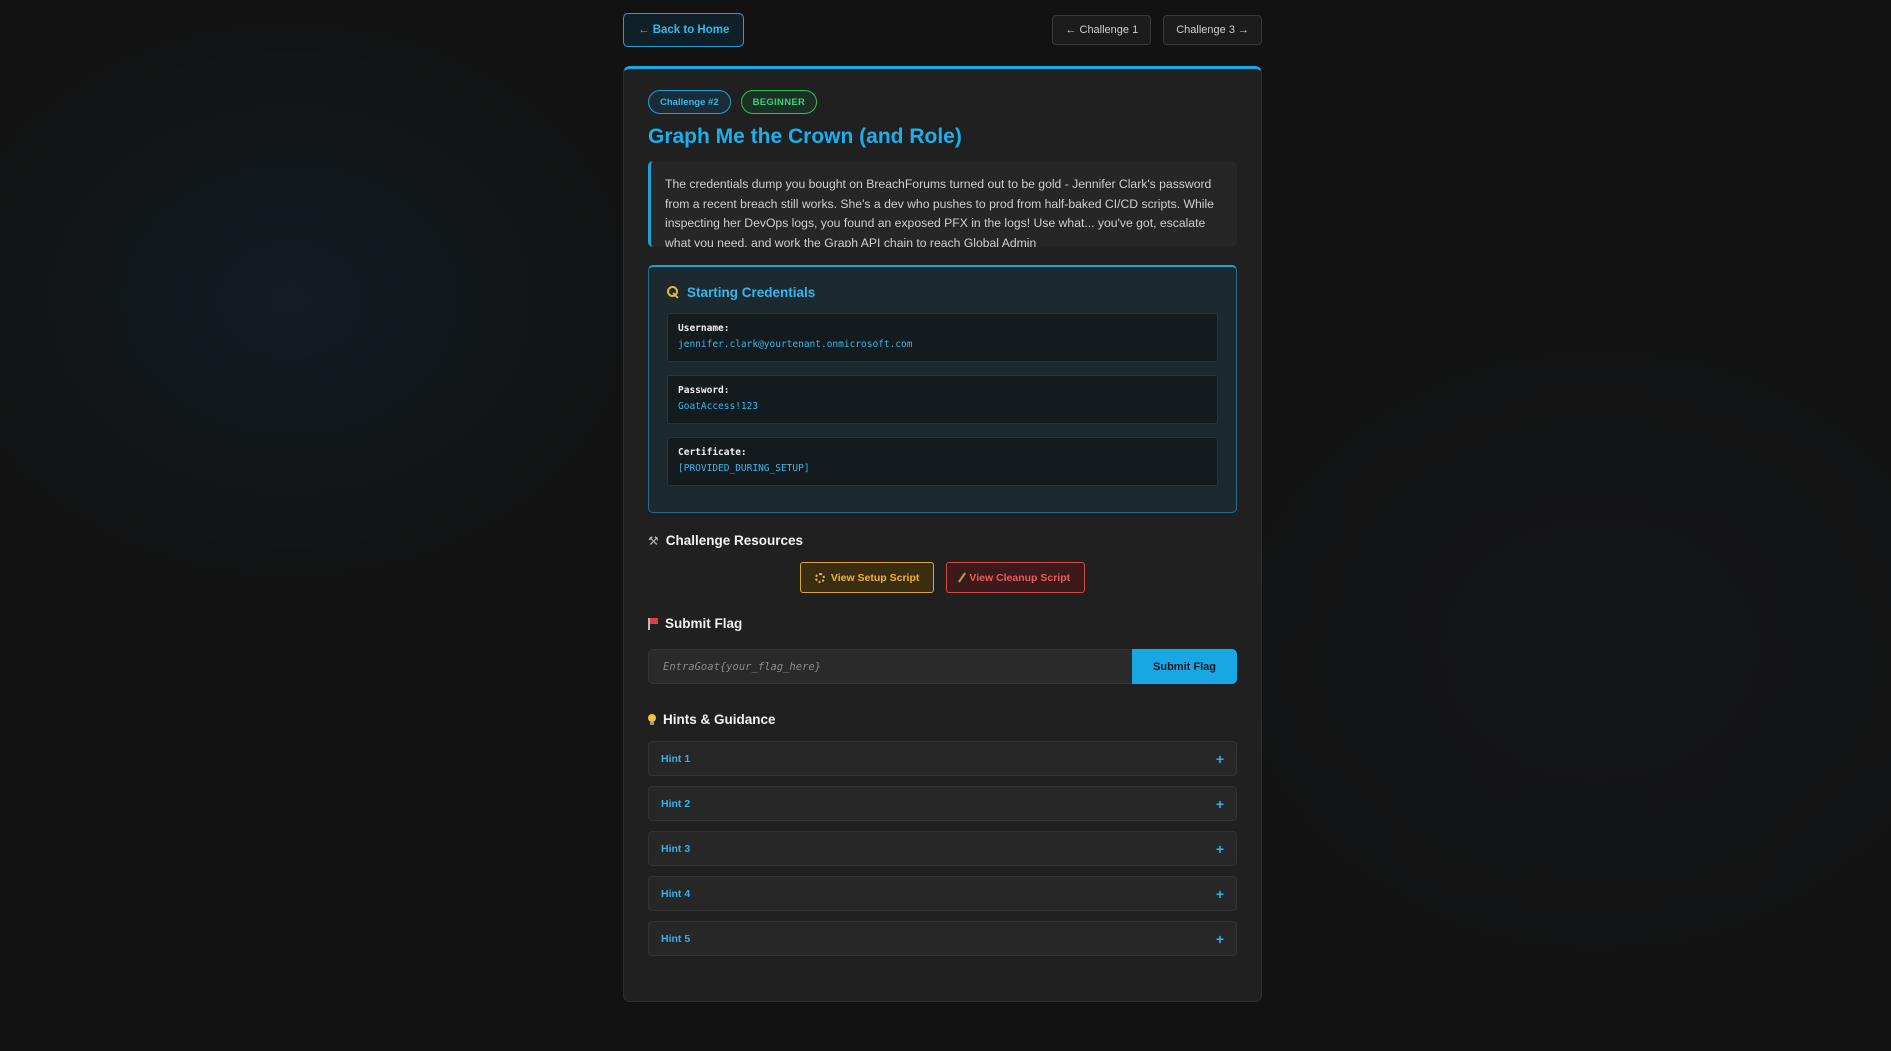 The image size is (1891, 1051). What do you see at coordinates (719, 719) in the screenshot?
I see `hints-heading-label: Hints & Guidance` at bounding box center [719, 719].